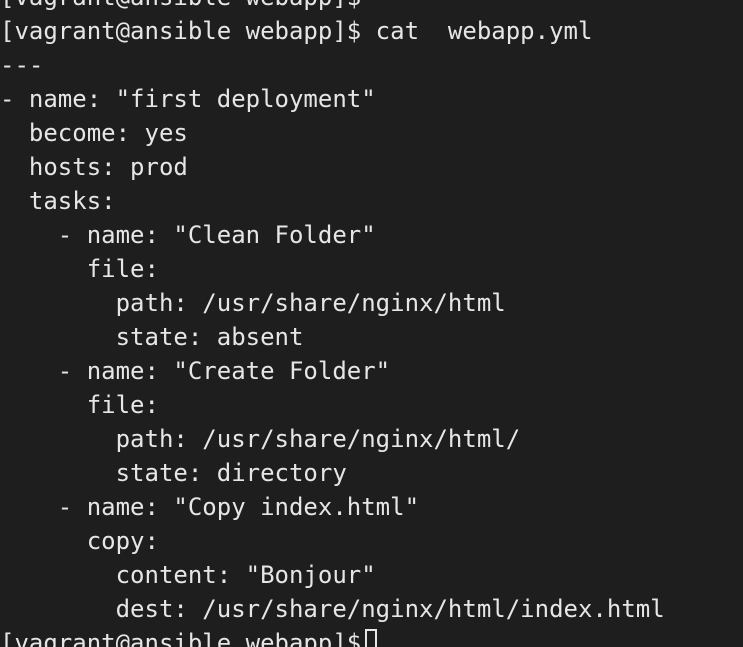  What do you see at coordinates (260, 439) in the screenshot?
I see `terminal-line: path: /usr/share/nginx/html/` at bounding box center [260, 439].